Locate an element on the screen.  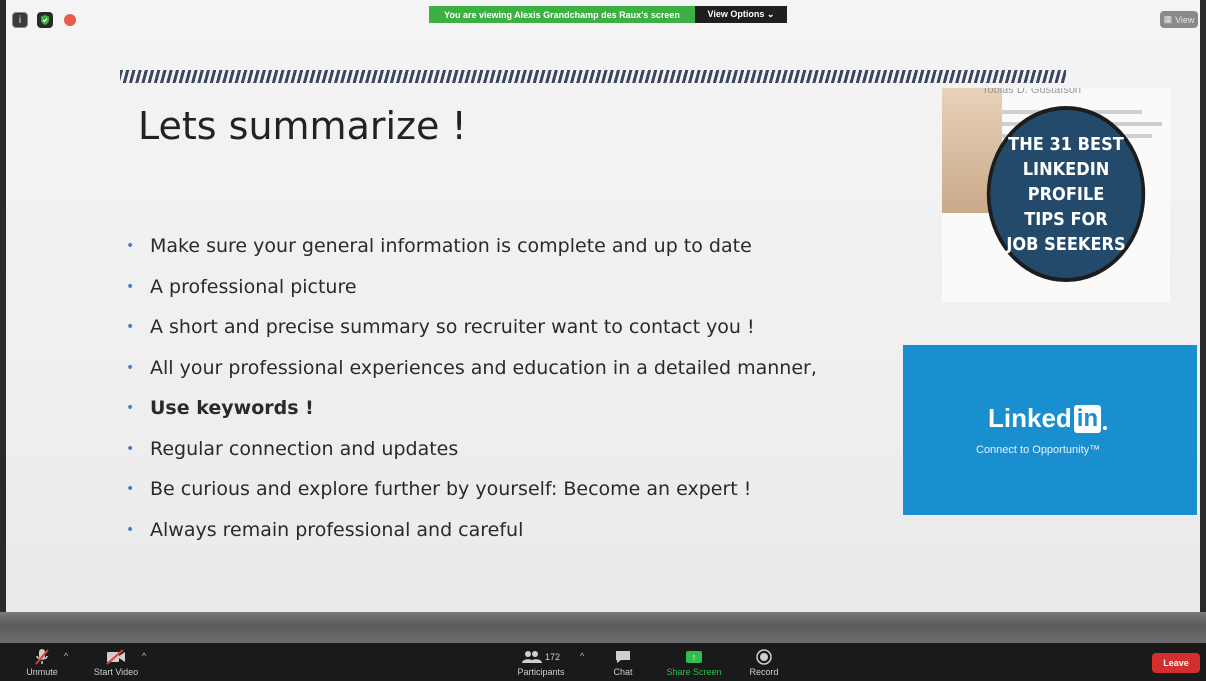
chat-icon is located at coordinates (623, 657).